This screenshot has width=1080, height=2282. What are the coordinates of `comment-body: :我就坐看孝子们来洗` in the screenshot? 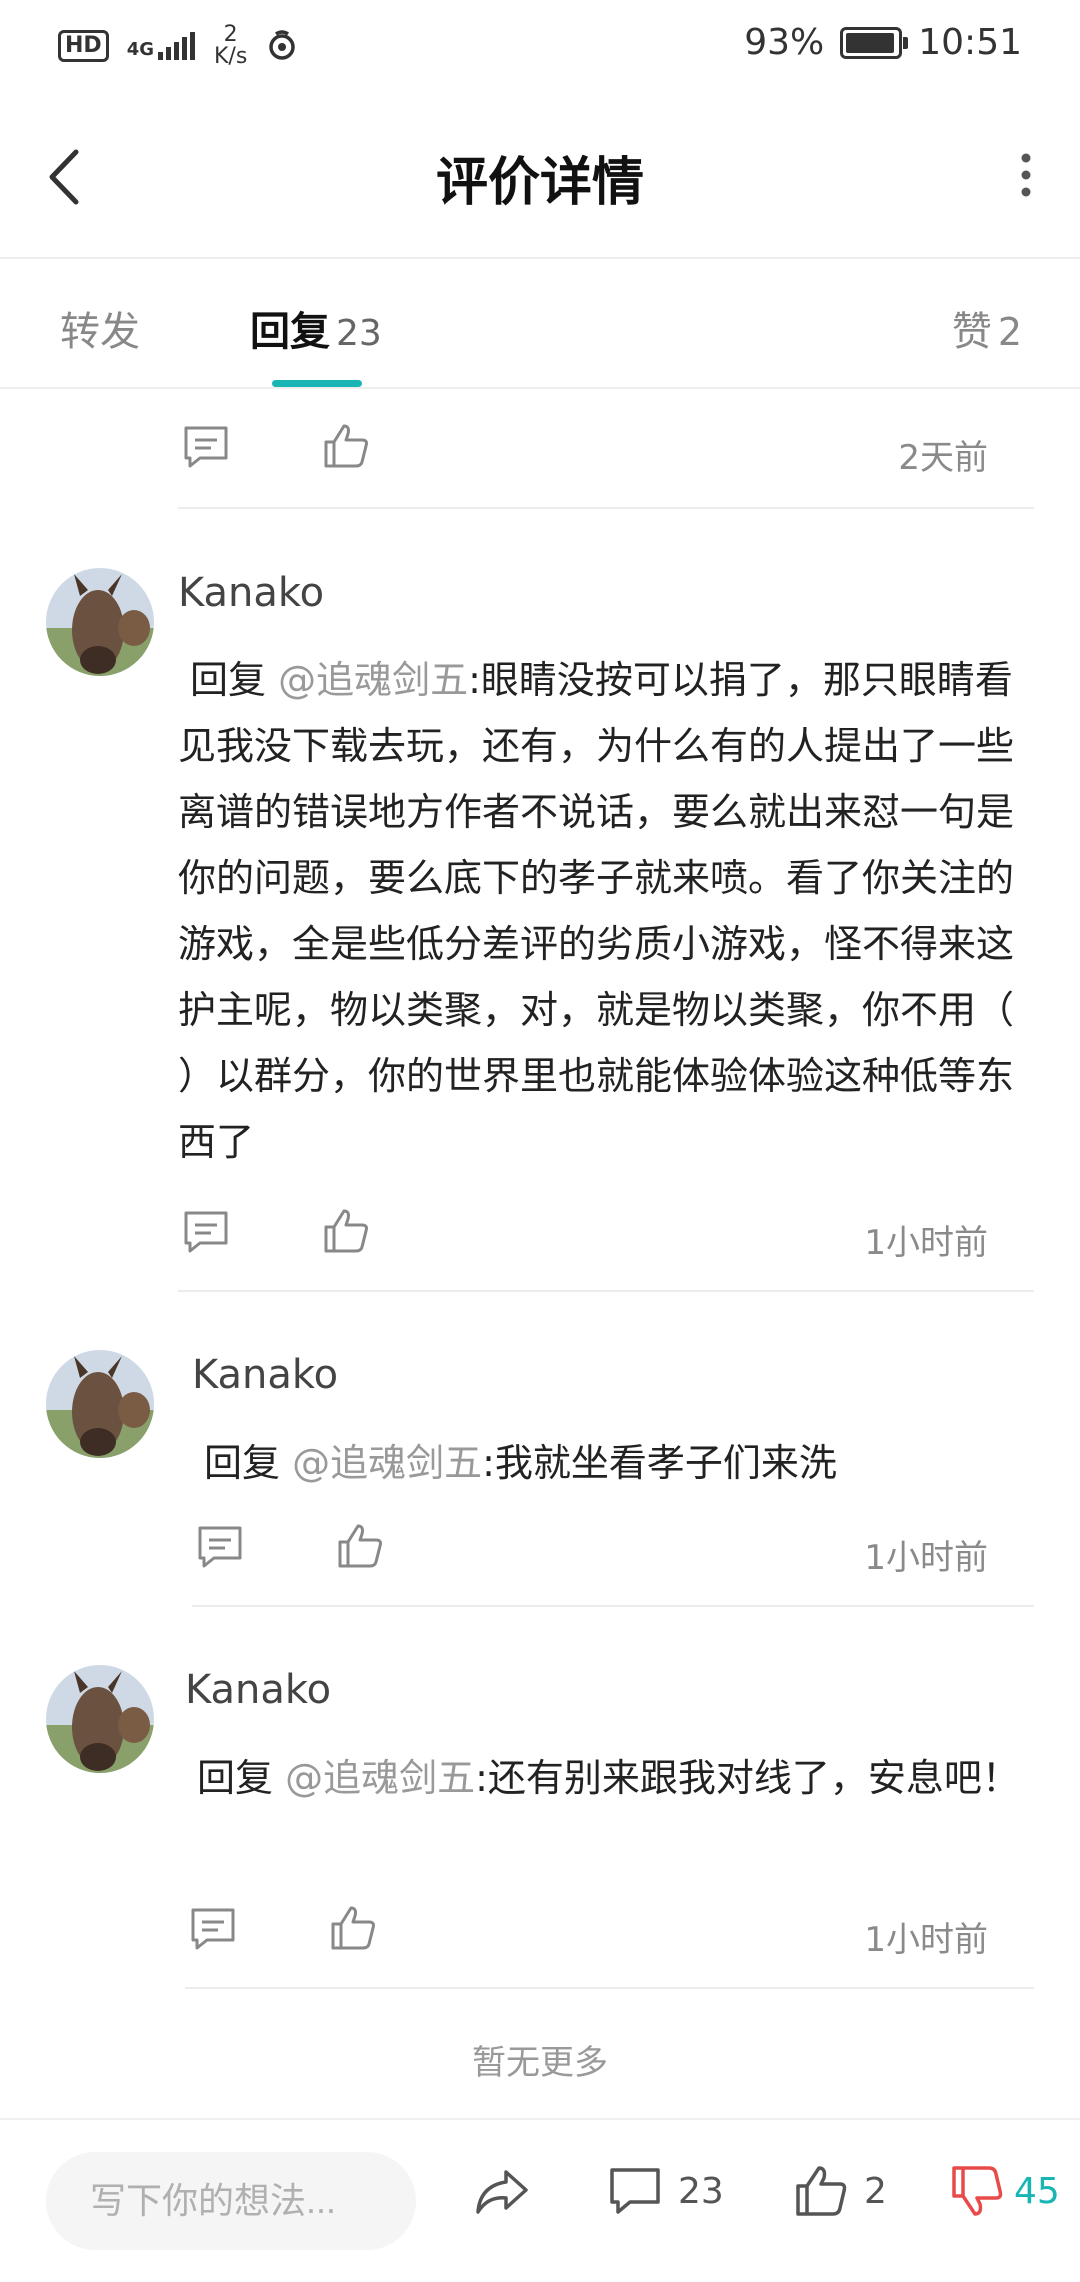 It's located at (659, 1463).